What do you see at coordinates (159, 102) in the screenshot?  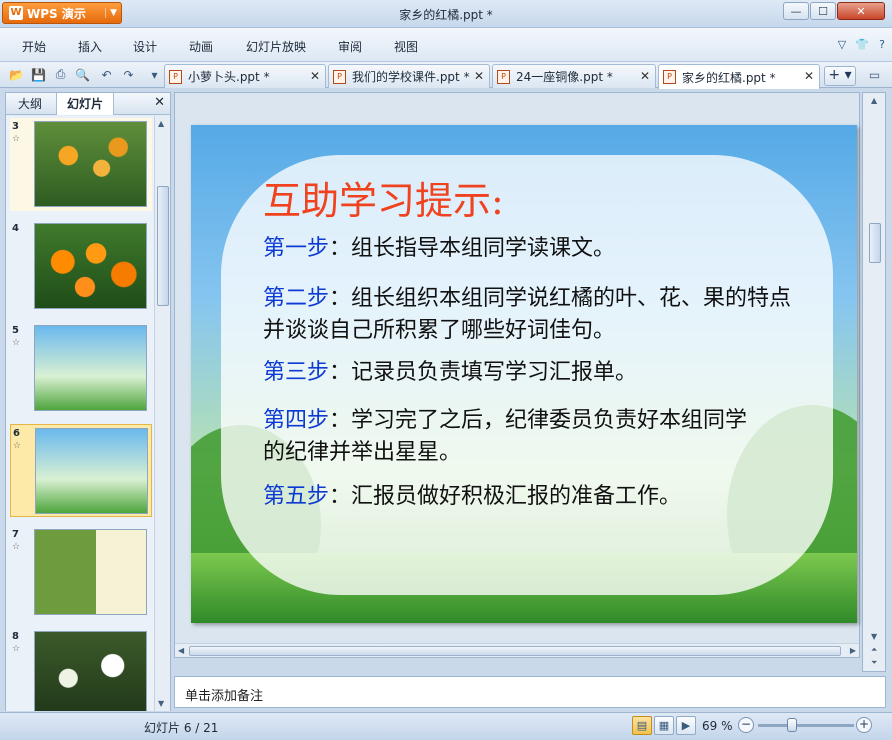 I see `close-panel-icon: ✕` at bounding box center [159, 102].